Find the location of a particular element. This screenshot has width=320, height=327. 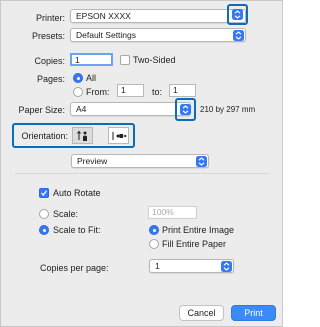

printer-label: Printer: is located at coordinates (50, 18).